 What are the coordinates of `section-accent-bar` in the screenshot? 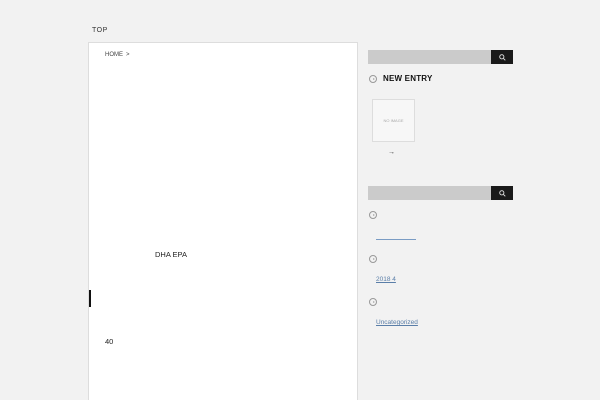 It's located at (90, 298).